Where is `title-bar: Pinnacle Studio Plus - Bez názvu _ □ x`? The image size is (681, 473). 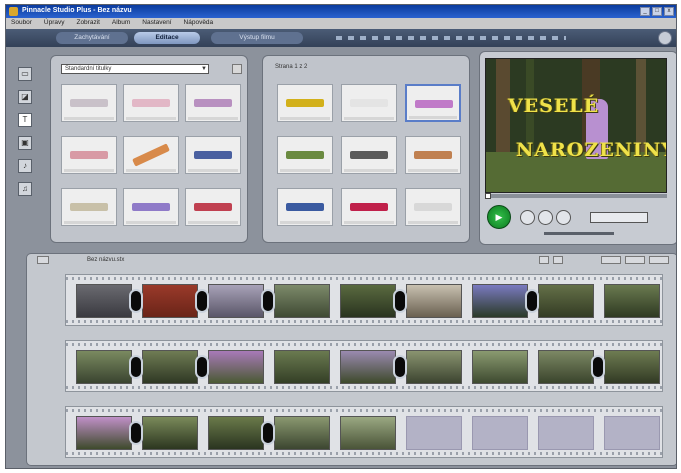 title-bar: Pinnacle Studio Plus - Bez názvu _ □ x is located at coordinates (341, 11).